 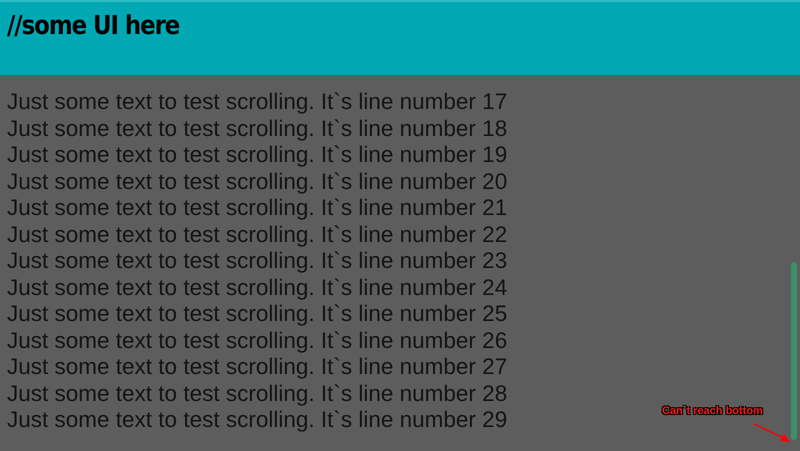 I want to click on text-line: Just some text to test scrolling. It`s line number 28, so click(x=257, y=393).